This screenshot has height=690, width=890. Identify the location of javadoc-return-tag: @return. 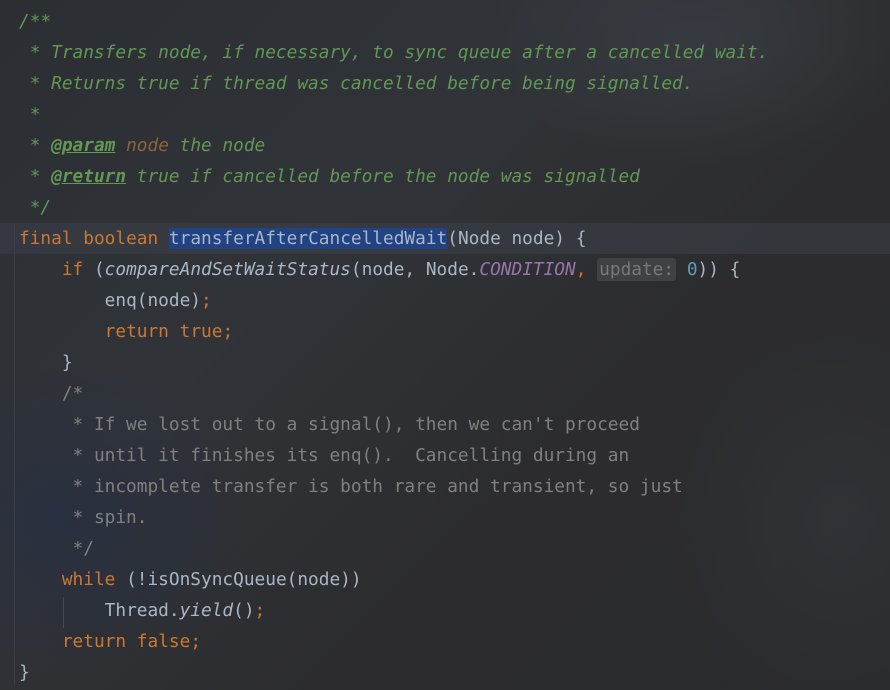
(88, 176).